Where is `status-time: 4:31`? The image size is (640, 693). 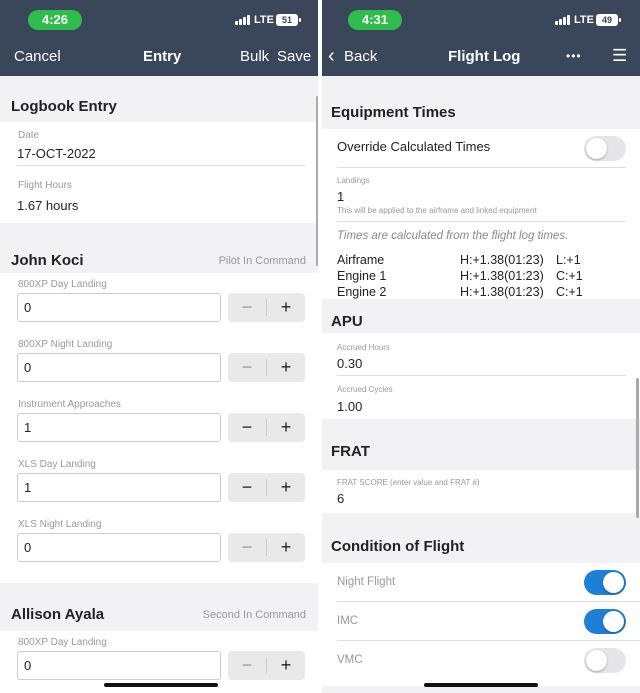
status-time: 4:31 is located at coordinates (375, 20).